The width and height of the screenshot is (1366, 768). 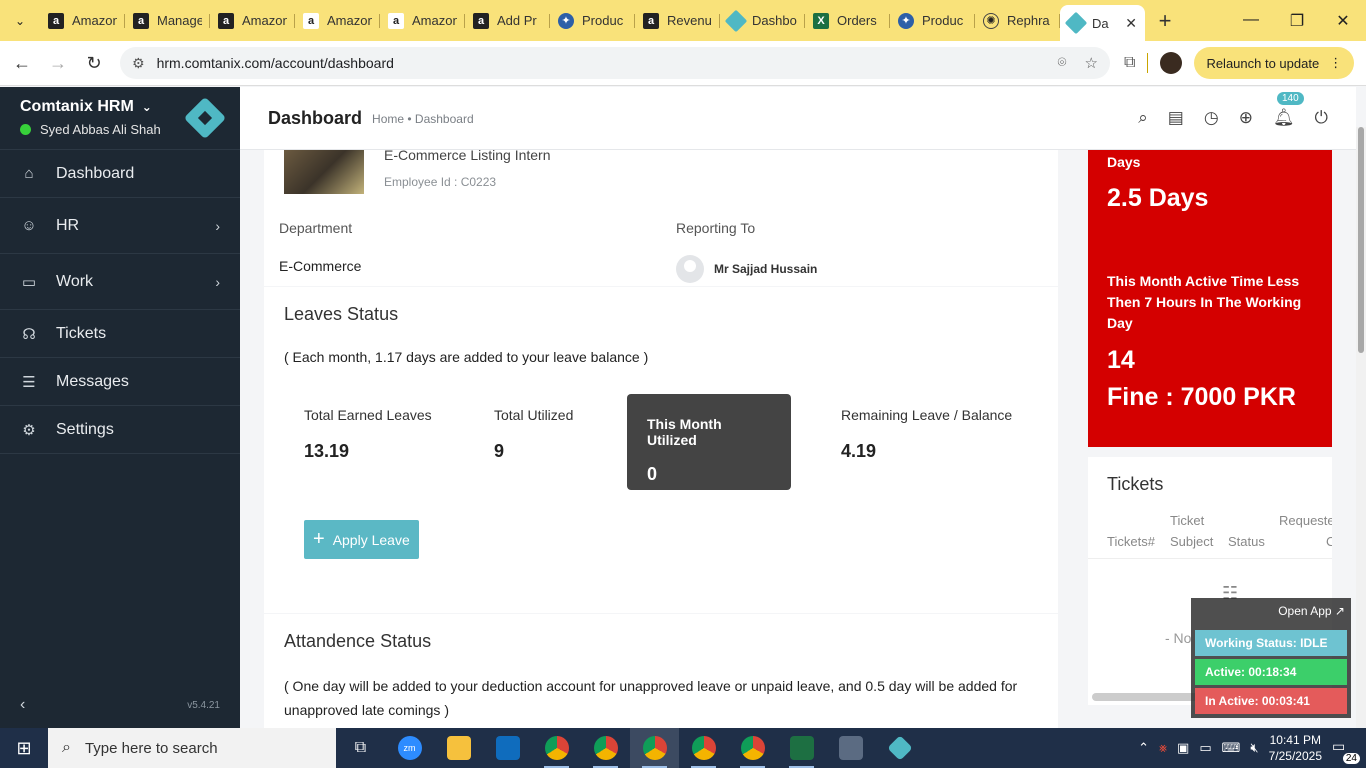 I want to click on col-ticket-subject-bottom: Subject, so click(x=1191, y=541).